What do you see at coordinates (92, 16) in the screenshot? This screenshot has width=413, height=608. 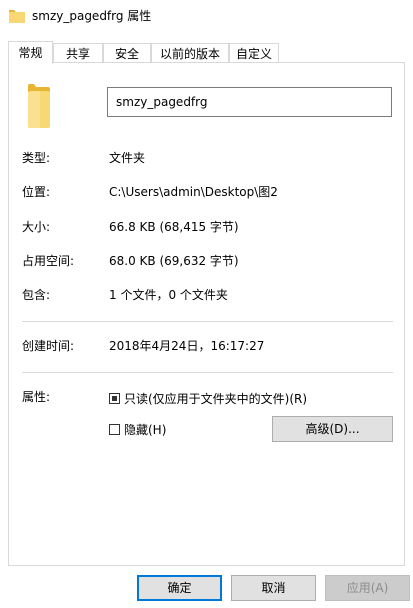 I see `window-title: smzy_pagedfrg 属性` at bounding box center [92, 16].